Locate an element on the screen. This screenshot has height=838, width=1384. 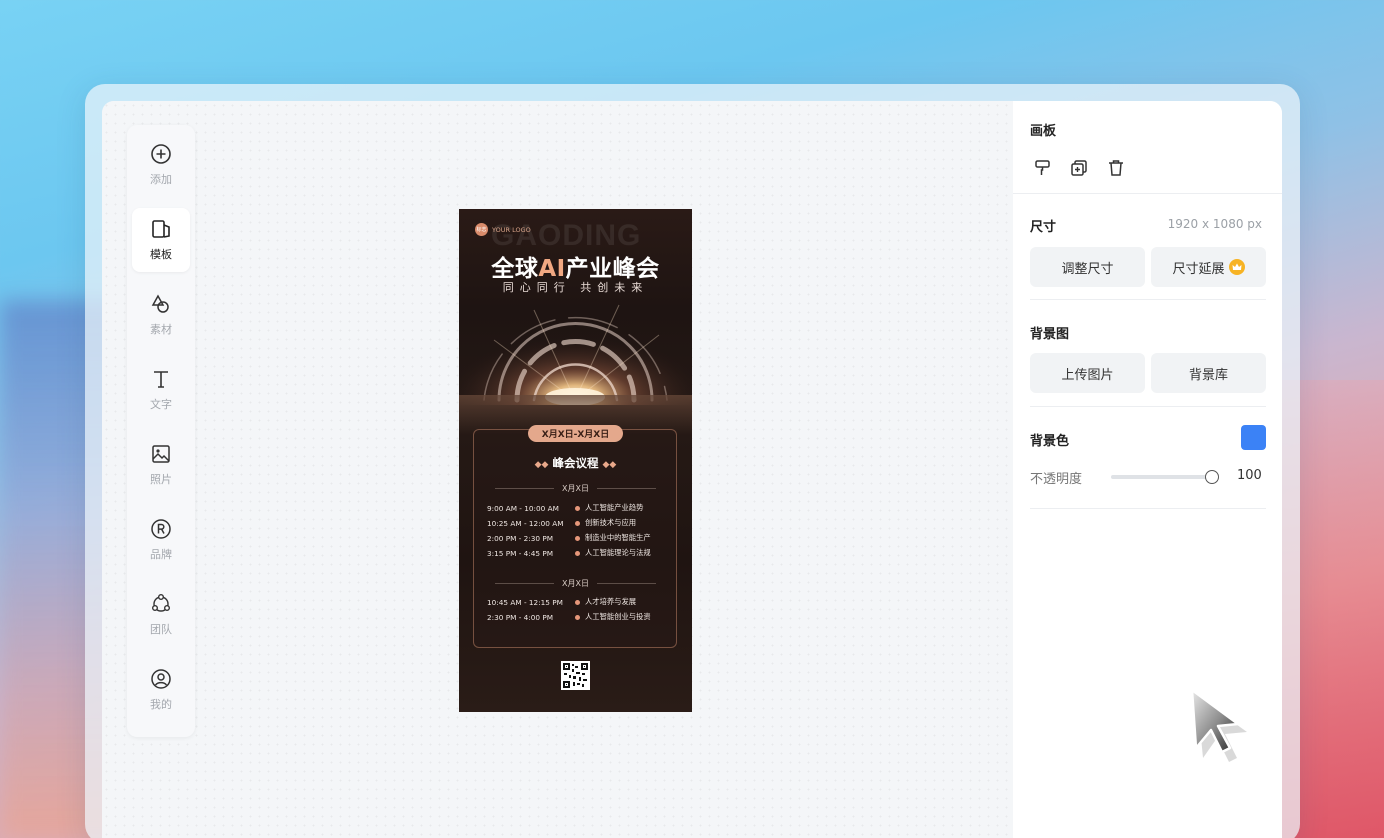
sidebar-item-photos: 照片 is located at coordinates (161, 465).